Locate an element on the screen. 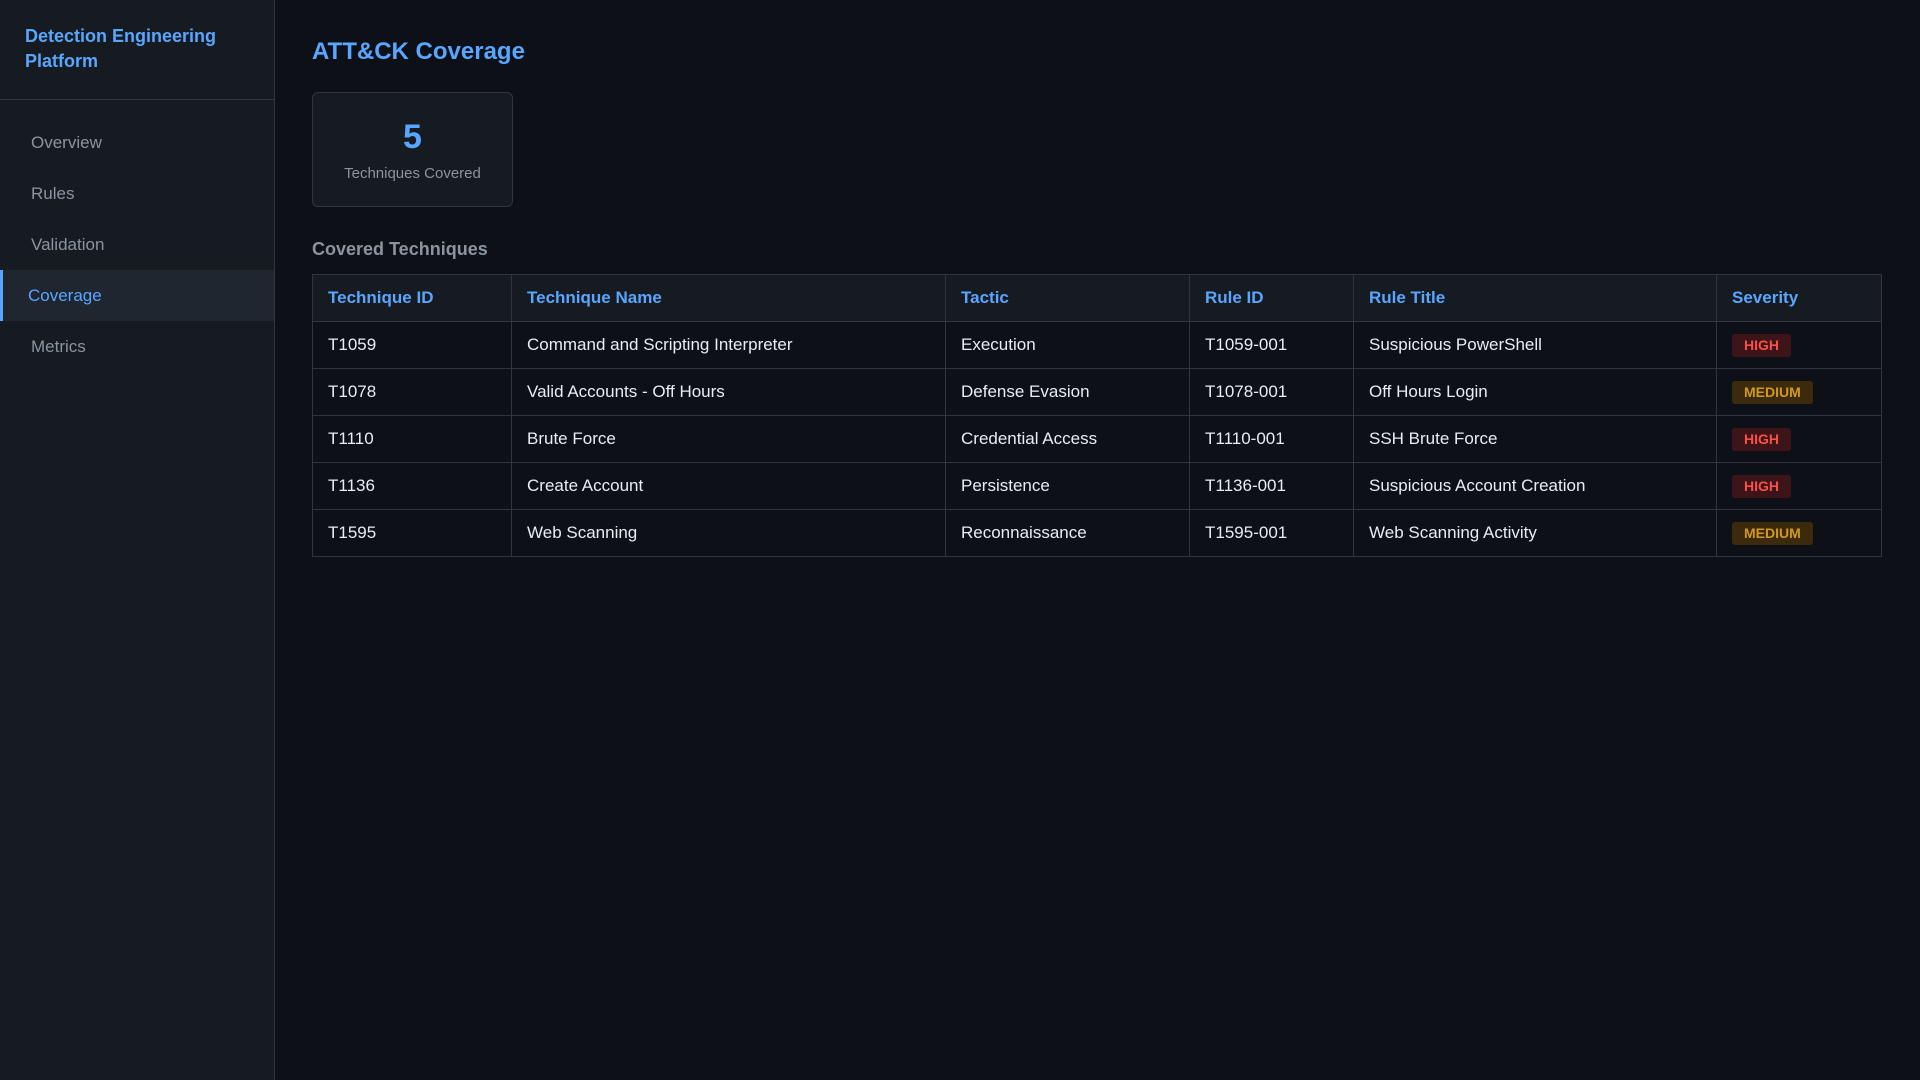  rule-id-cell: T1136-001 is located at coordinates (1271, 486).